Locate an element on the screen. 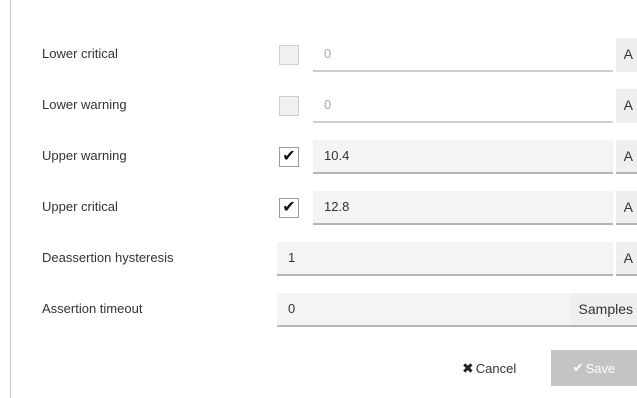 The image size is (637, 398). assertion-timeout-value: 0 is located at coordinates (292, 308).